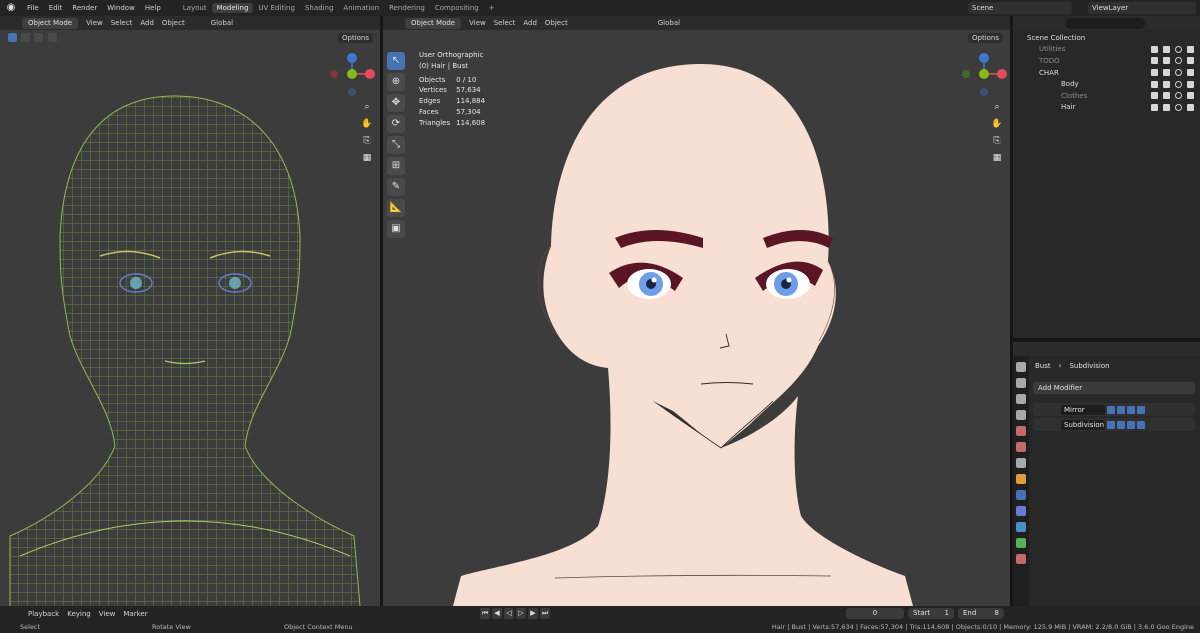  What do you see at coordinates (1114, 388) in the screenshot?
I see `add-modifier-button: Add Modifier` at bounding box center [1114, 388].